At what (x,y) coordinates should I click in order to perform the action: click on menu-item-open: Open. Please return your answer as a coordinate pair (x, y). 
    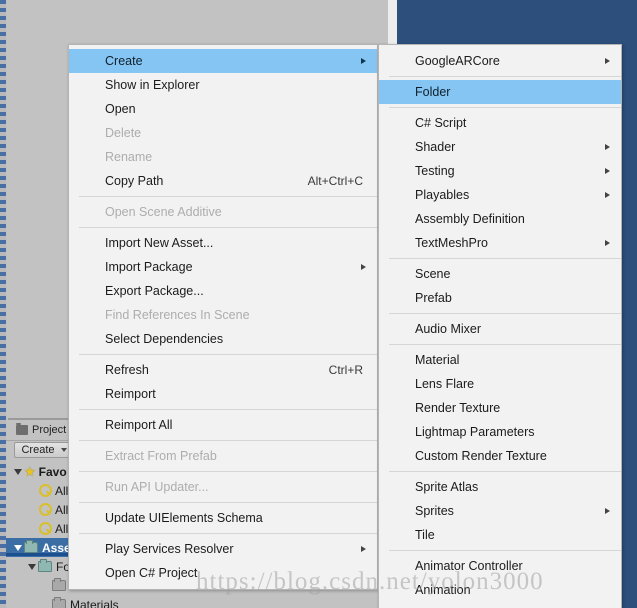
    Looking at the image, I should click on (223, 109).